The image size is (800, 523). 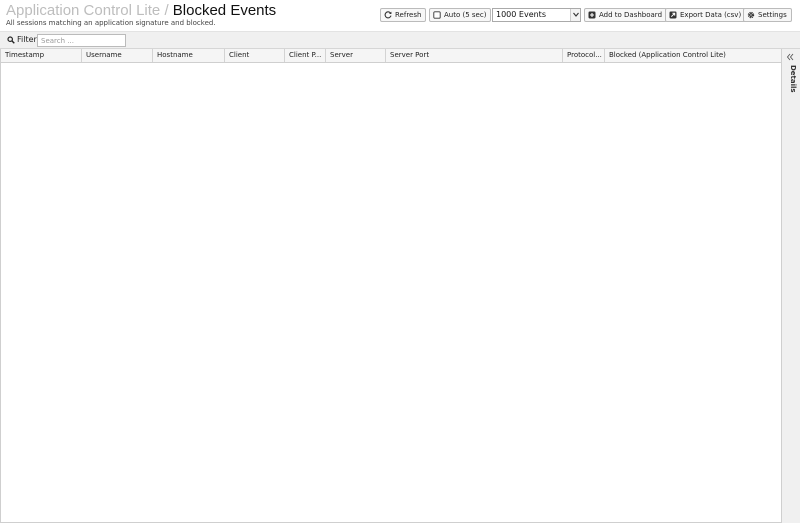 What do you see at coordinates (521, 14) in the screenshot?
I see `events-limit-value: 1000 Events` at bounding box center [521, 14].